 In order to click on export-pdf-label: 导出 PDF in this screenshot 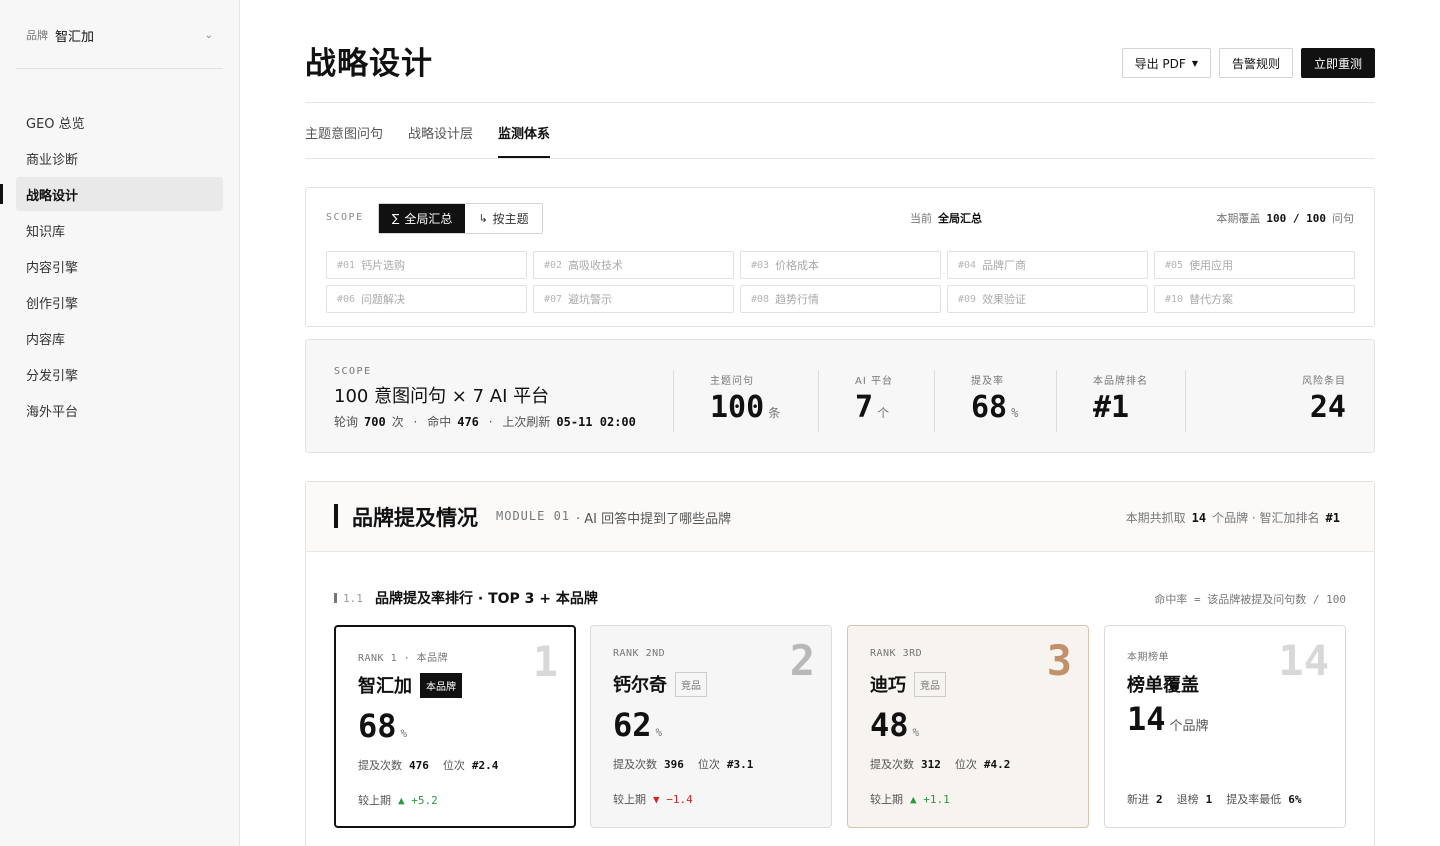, I will do `click(1160, 63)`.